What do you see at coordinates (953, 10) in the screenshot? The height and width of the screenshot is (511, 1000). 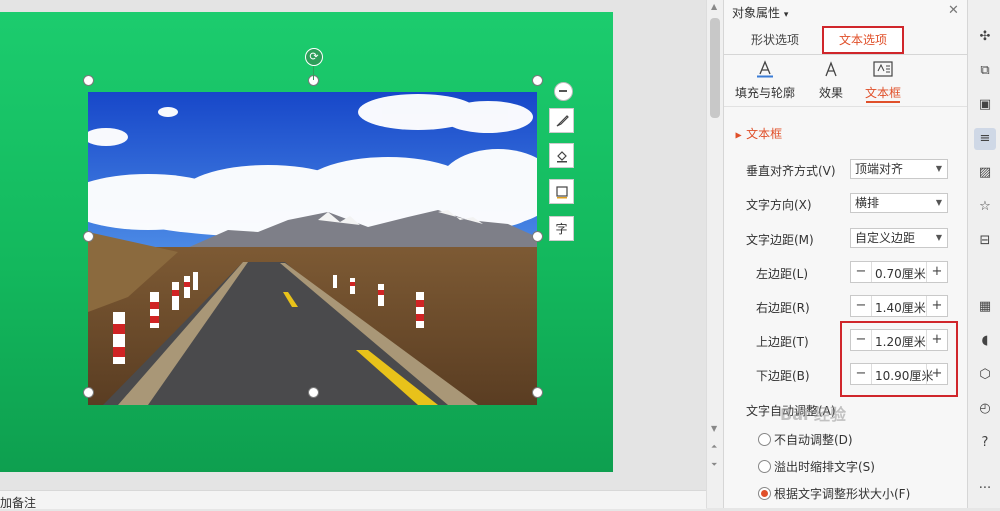 I see `close-icon: ✕` at bounding box center [953, 10].